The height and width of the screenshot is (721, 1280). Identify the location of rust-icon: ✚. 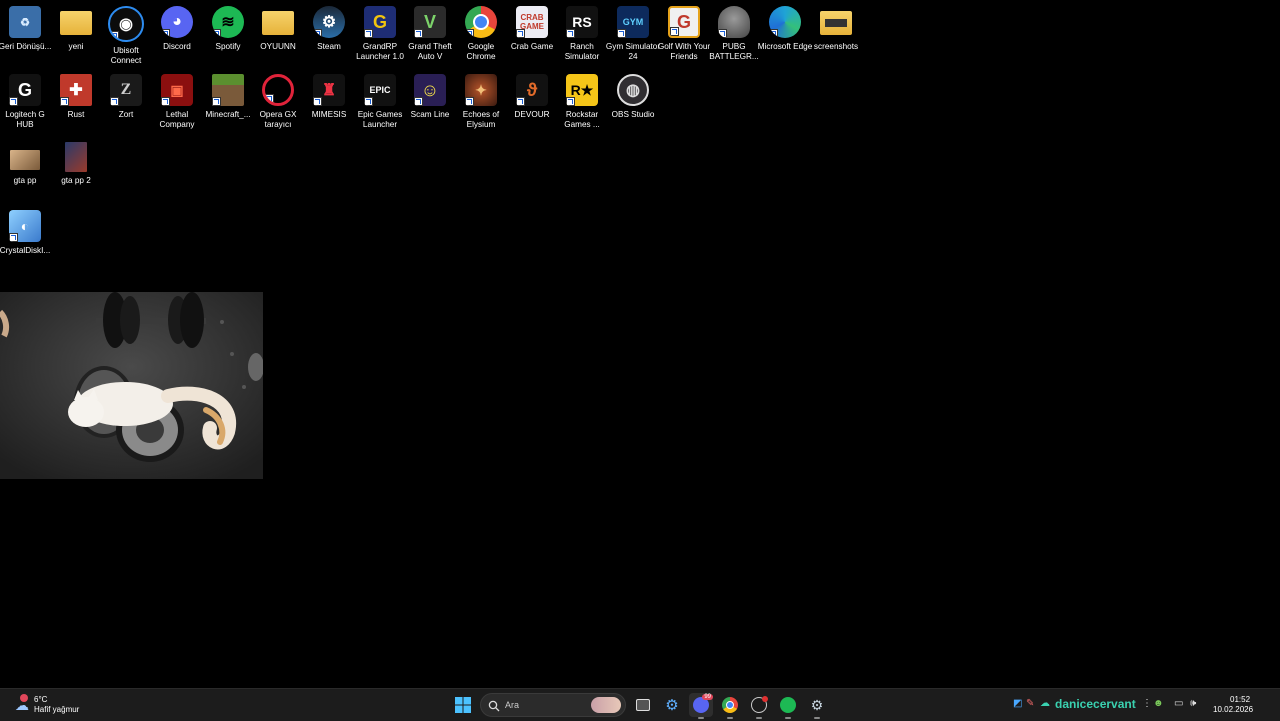
(76, 90).